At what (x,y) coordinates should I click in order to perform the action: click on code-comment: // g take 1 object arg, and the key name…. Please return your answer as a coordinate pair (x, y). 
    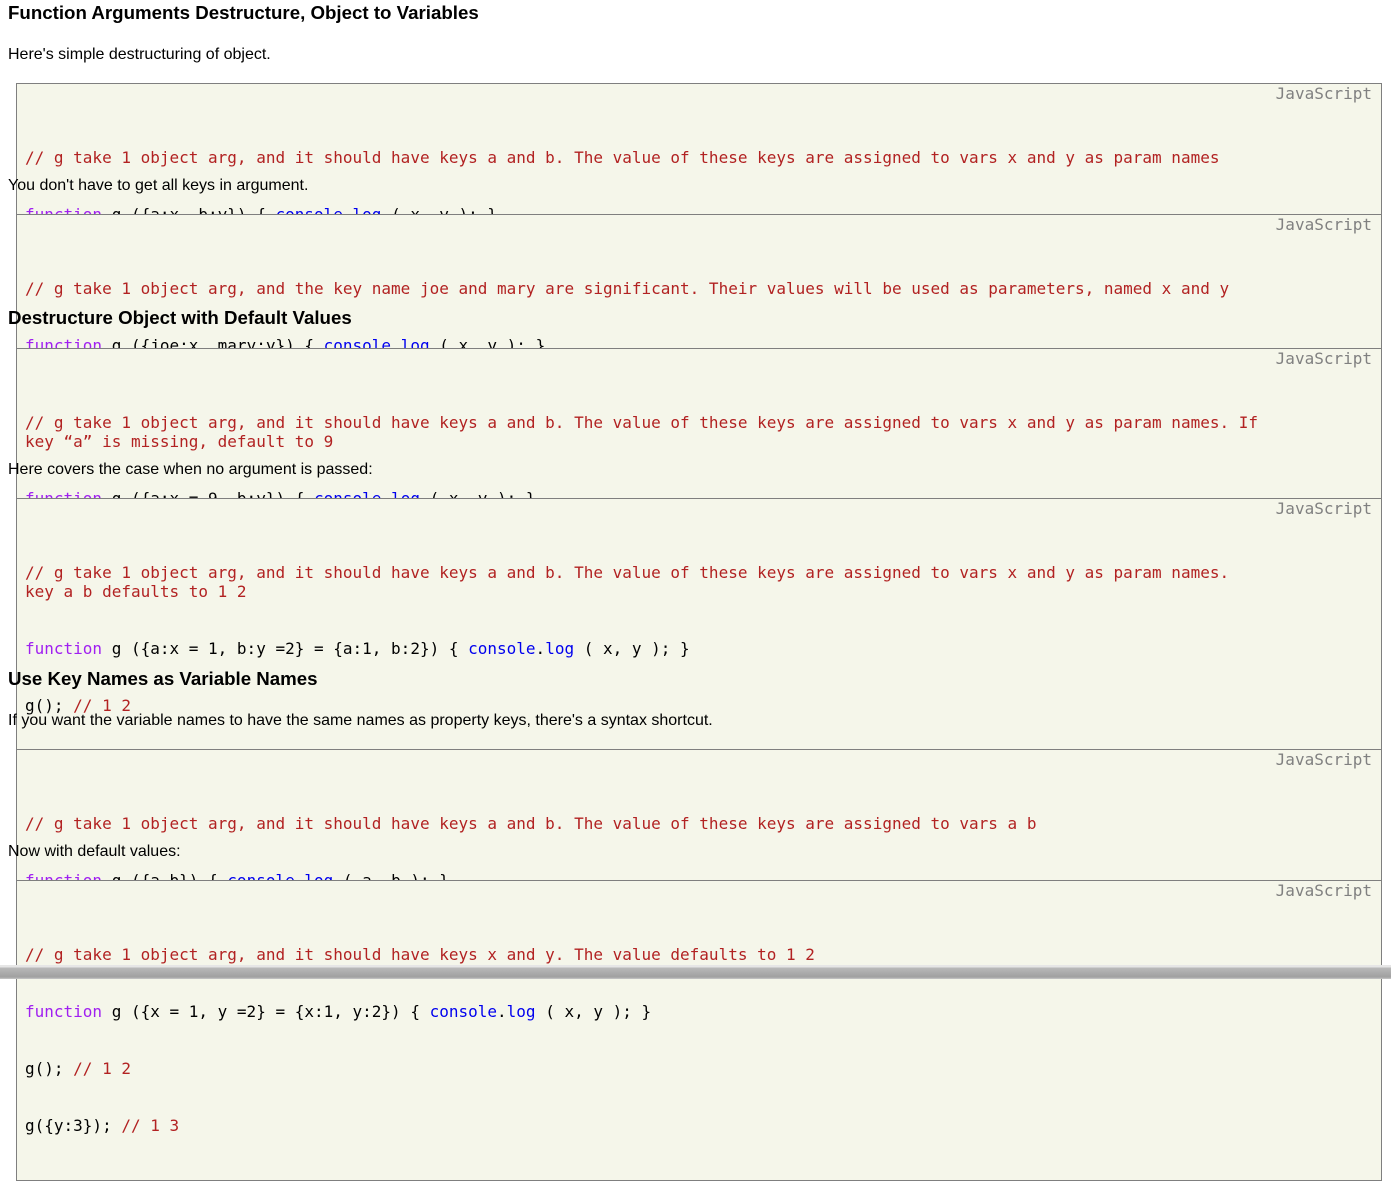
    Looking at the image, I should click on (627, 288).